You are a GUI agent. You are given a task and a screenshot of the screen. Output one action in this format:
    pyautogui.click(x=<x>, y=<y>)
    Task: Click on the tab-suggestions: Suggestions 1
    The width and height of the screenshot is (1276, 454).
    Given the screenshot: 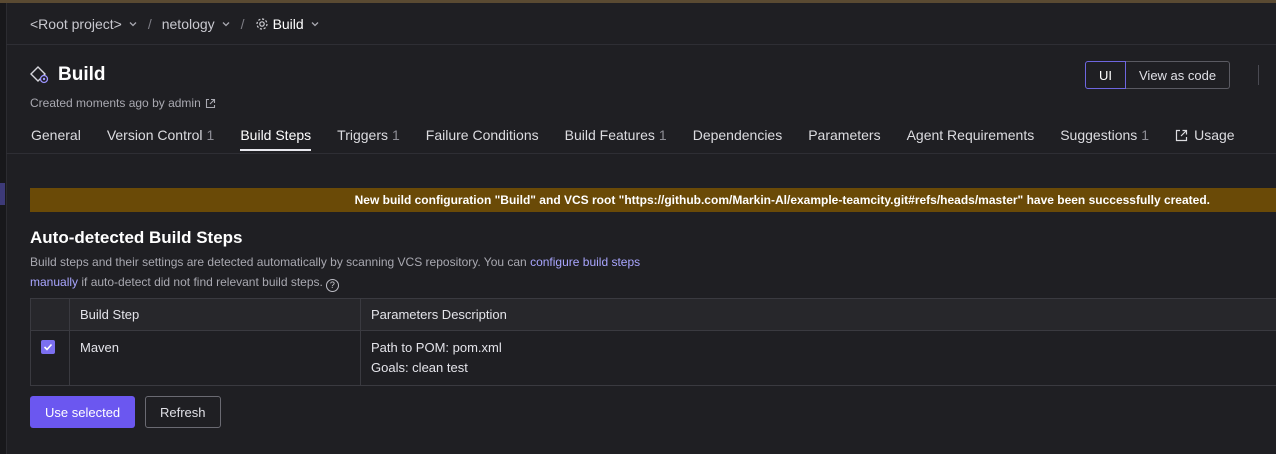 What is the action you would take?
    pyautogui.click(x=1104, y=139)
    